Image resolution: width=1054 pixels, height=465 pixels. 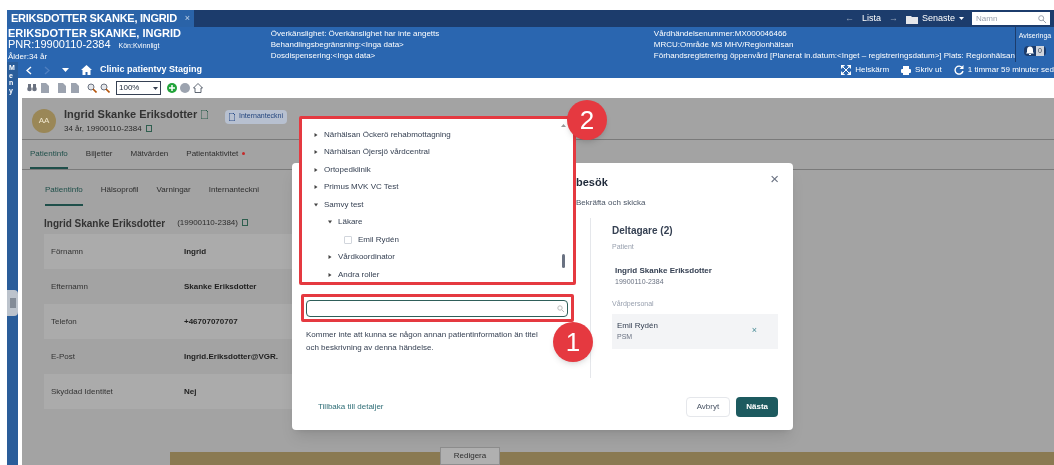 I want to click on search-field, so click(x=437, y=308).